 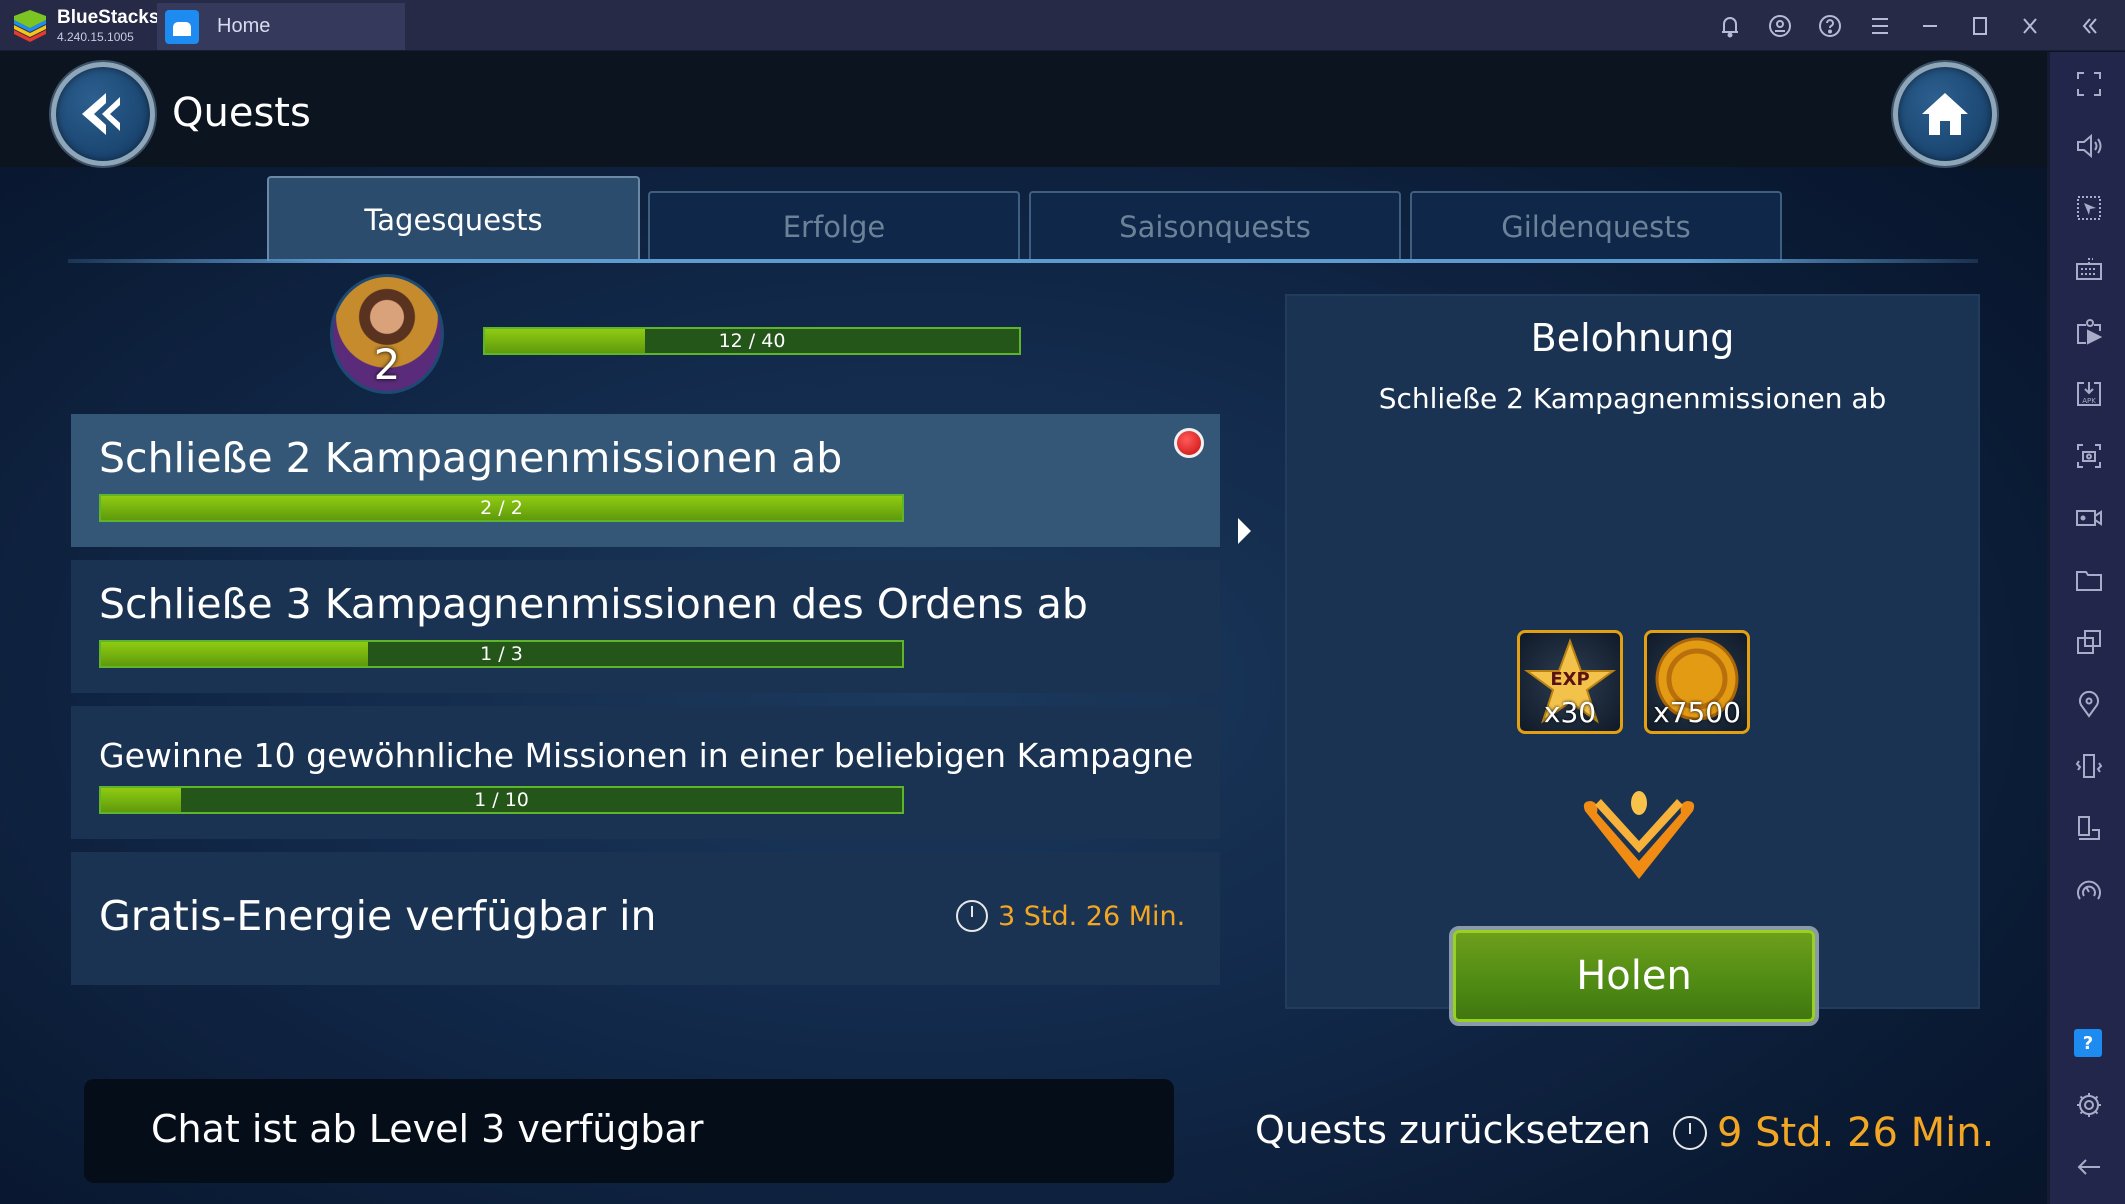 I want to click on quest-reset-time: 9 Std. 26 Min., so click(x=1856, y=1133).